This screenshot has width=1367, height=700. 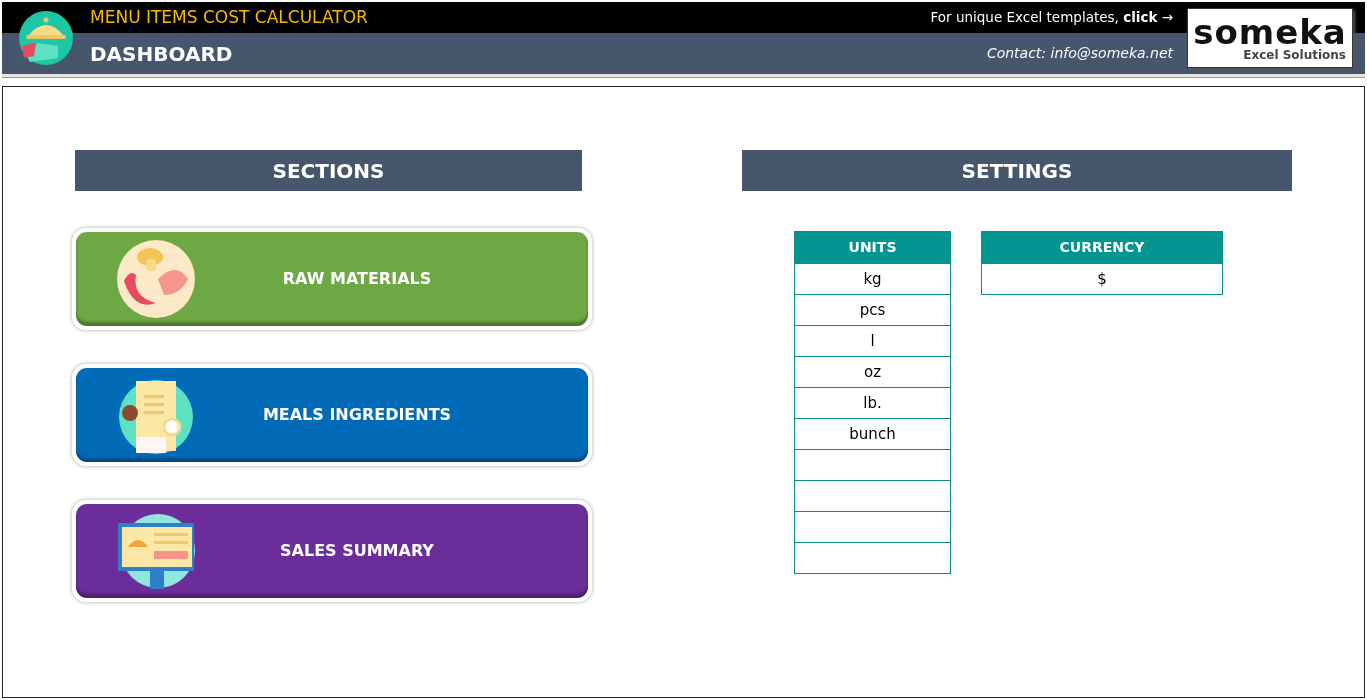 What do you see at coordinates (872, 371) in the screenshot?
I see `table-cell: oz` at bounding box center [872, 371].